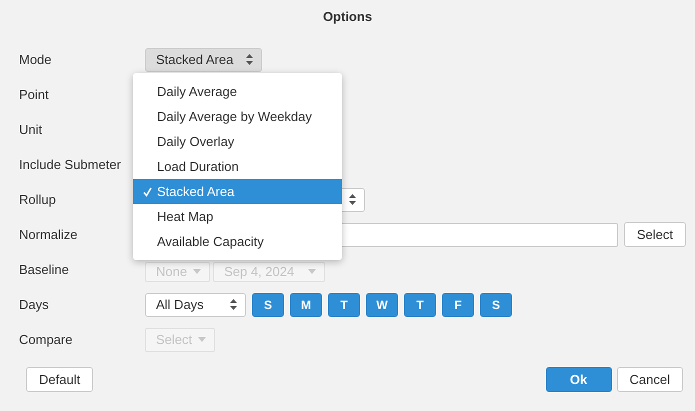  I want to click on default-button: Default, so click(60, 379).